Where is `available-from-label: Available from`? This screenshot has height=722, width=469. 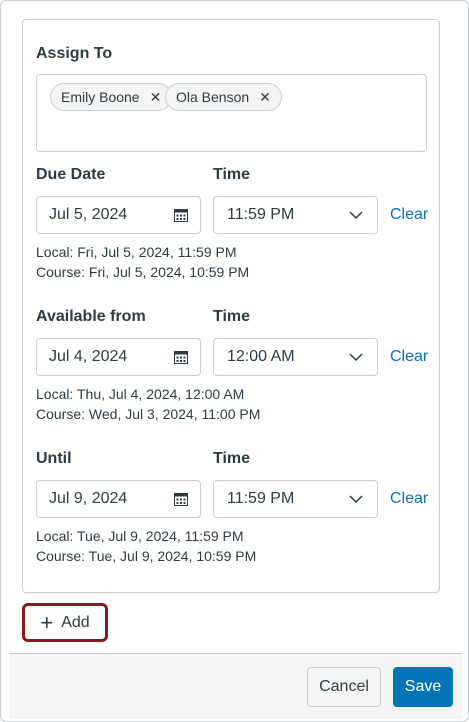
available-from-label: Available from is located at coordinates (91, 316).